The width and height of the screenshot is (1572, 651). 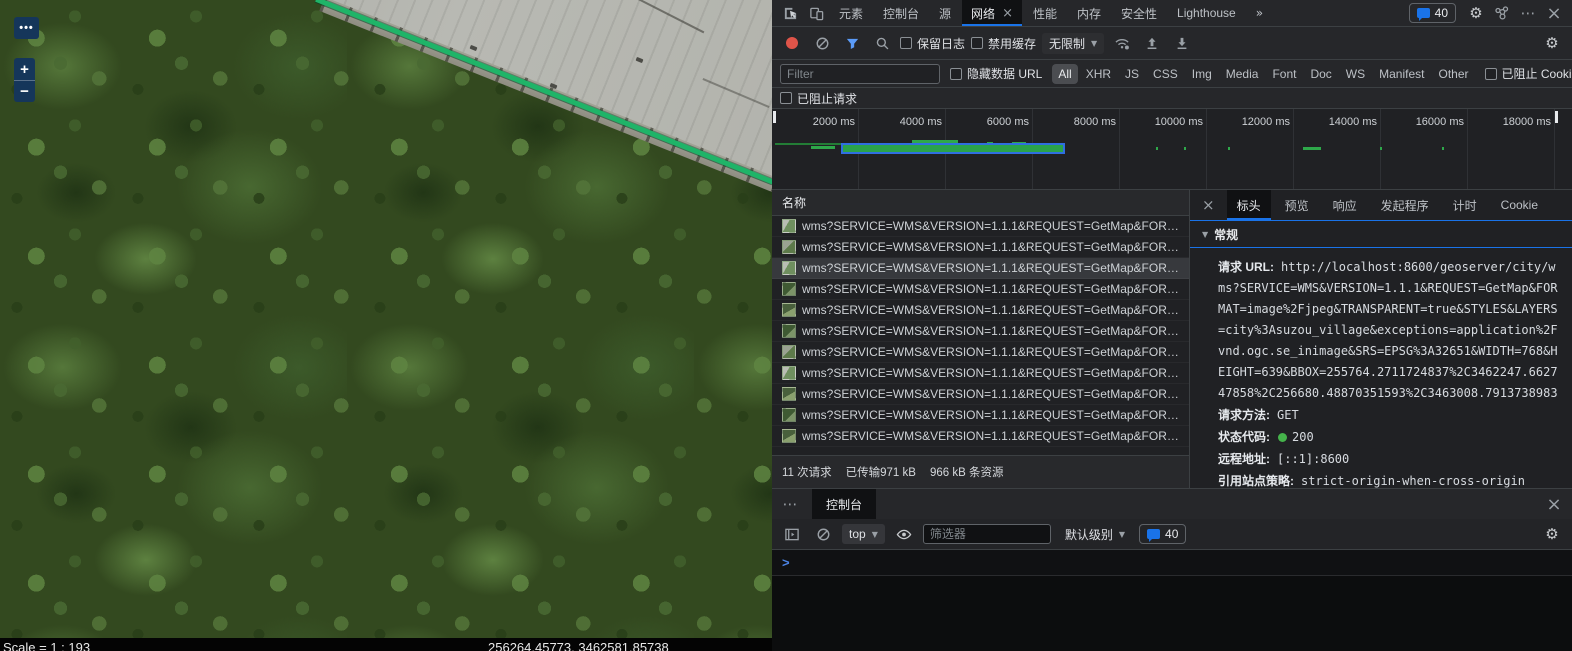 What do you see at coordinates (1388, 459) in the screenshot?
I see `remote-address-field: 远程地址: [::1]:8600` at bounding box center [1388, 459].